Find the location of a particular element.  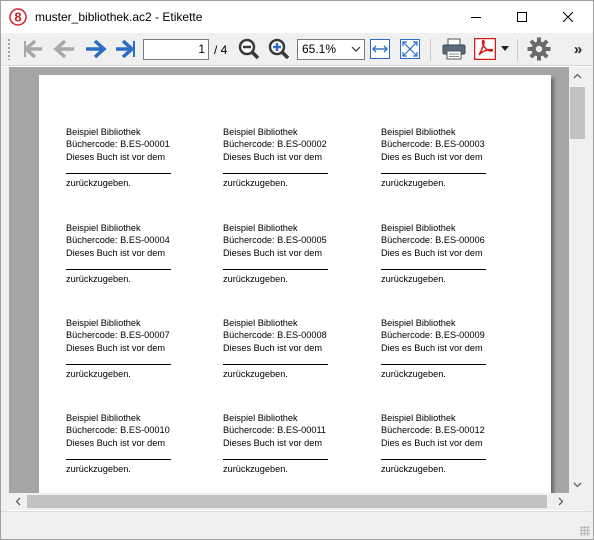

chevron-right-icon is located at coordinates (560, 501).